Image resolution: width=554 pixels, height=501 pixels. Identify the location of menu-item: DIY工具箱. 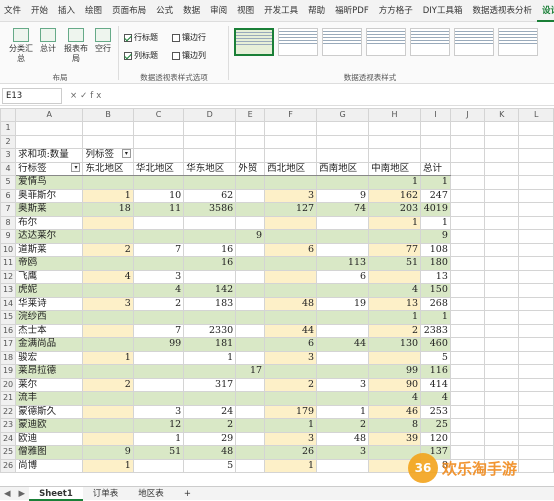
(443, 11).